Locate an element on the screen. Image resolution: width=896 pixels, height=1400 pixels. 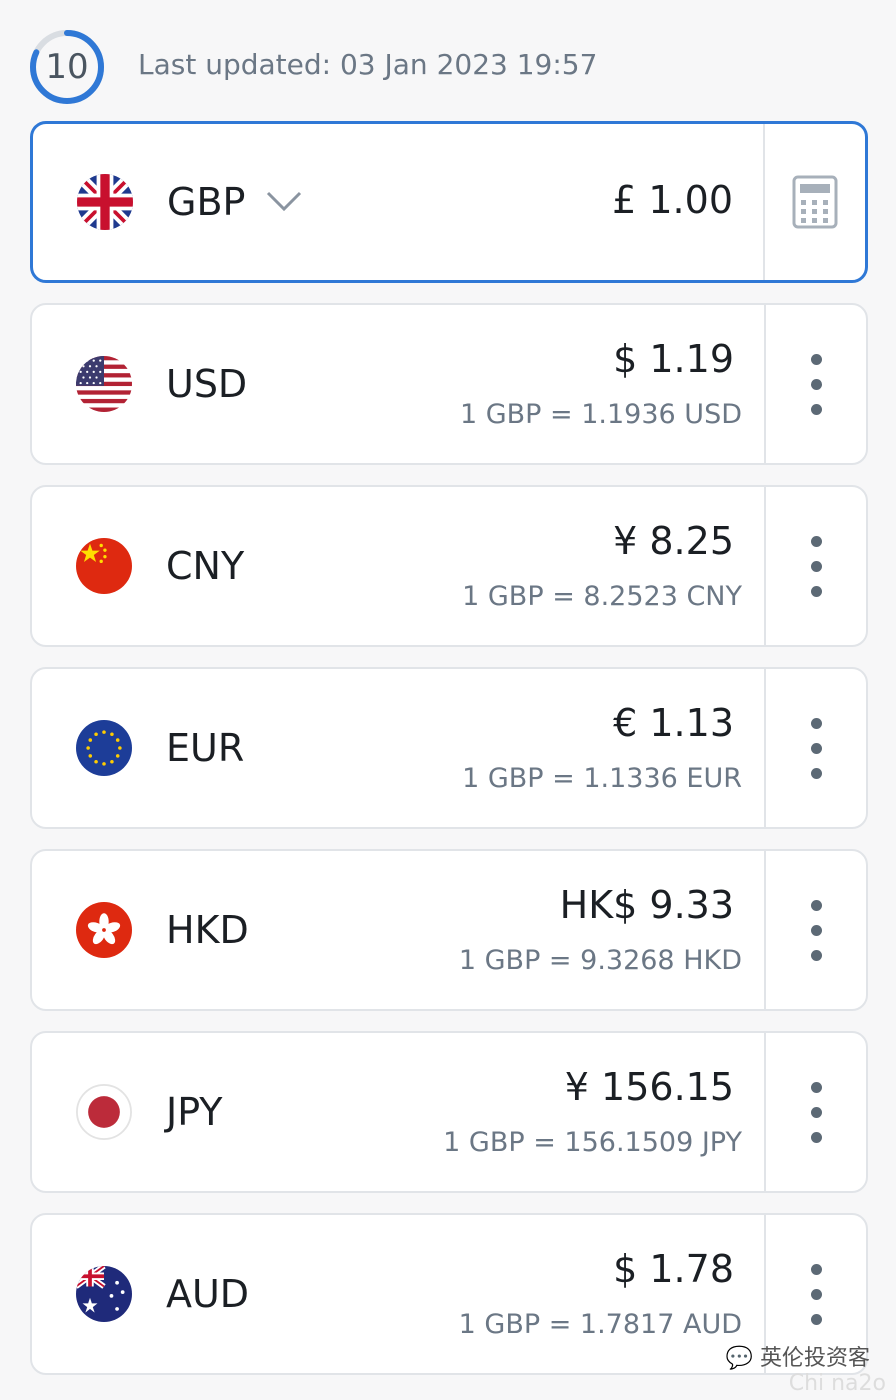
converted-amount: $ 1.19 is located at coordinates (673, 359).